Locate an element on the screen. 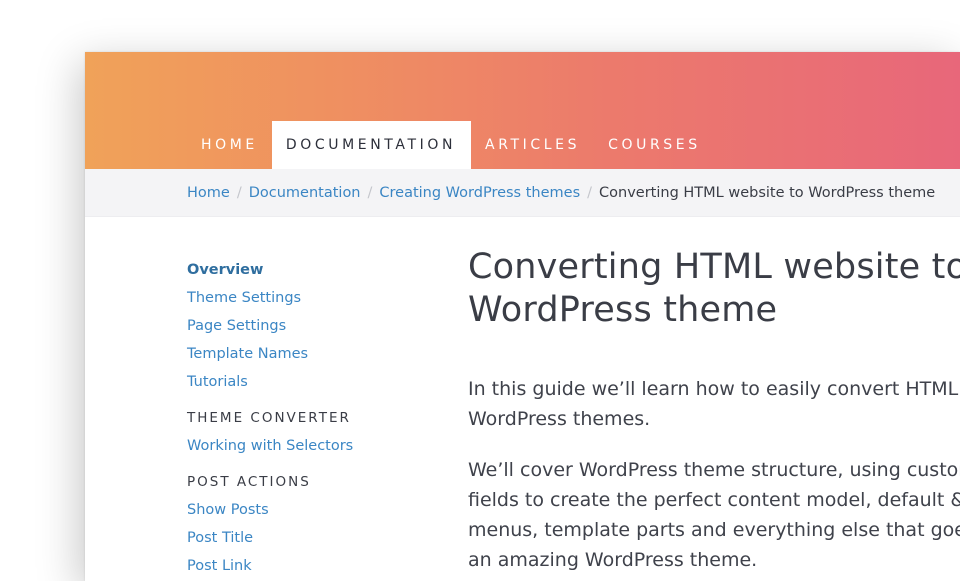 The image size is (960, 581). sidebar-item-post-link: Post Link is located at coordinates (307, 566).